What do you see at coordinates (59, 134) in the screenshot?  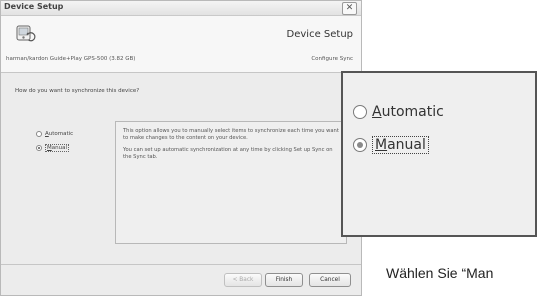 I see `radio-automatic-label: Automatic` at bounding box center [59, 134].